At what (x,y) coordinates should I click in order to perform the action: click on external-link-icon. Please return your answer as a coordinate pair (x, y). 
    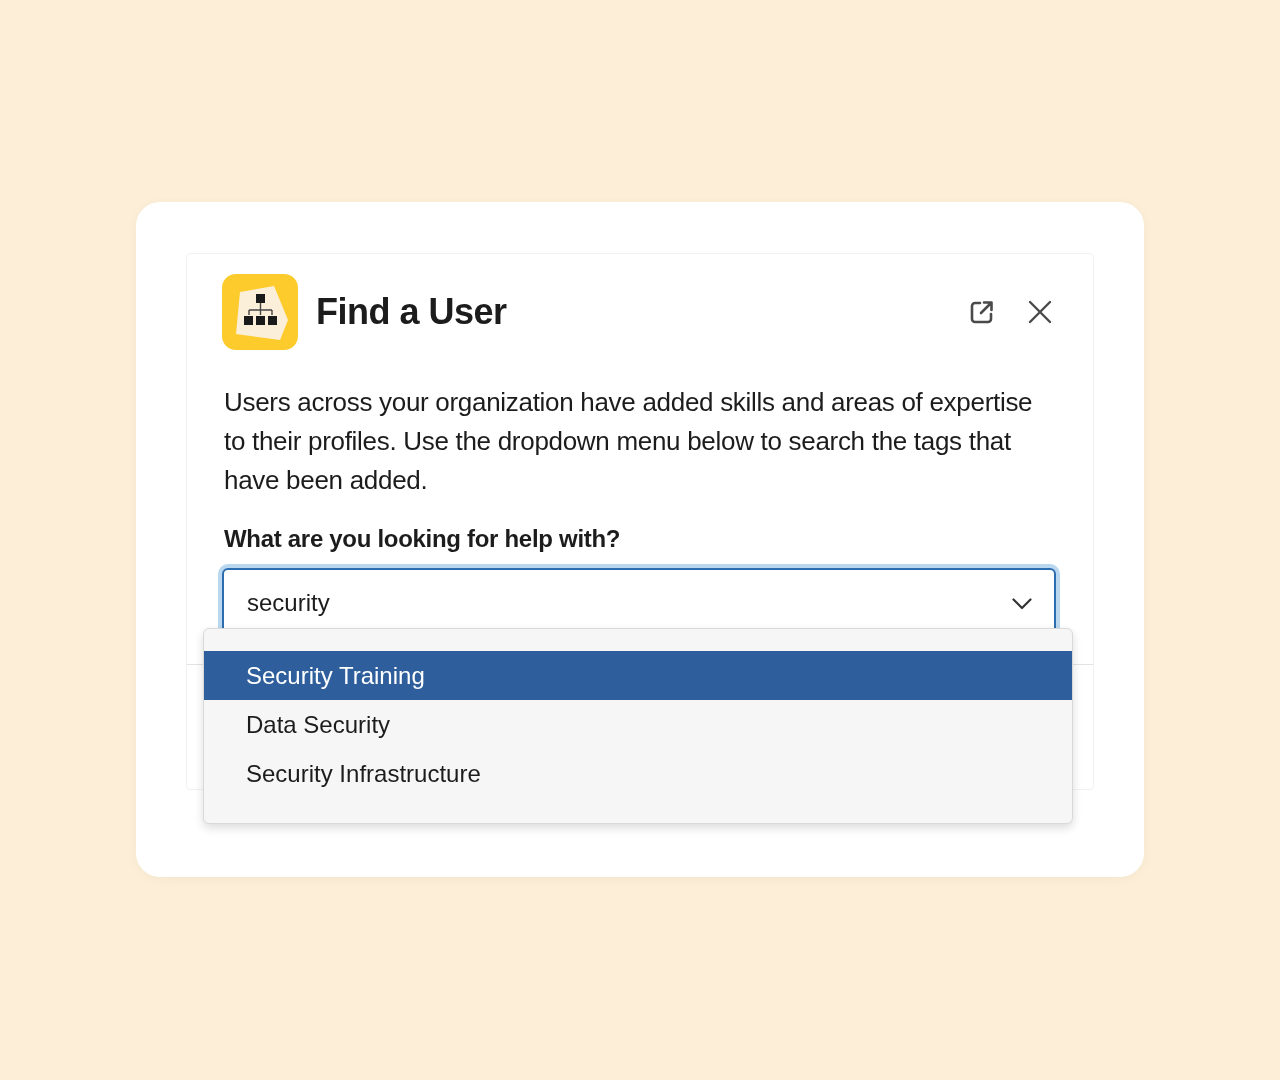
    Looking at the image, I should click on (982, 312).